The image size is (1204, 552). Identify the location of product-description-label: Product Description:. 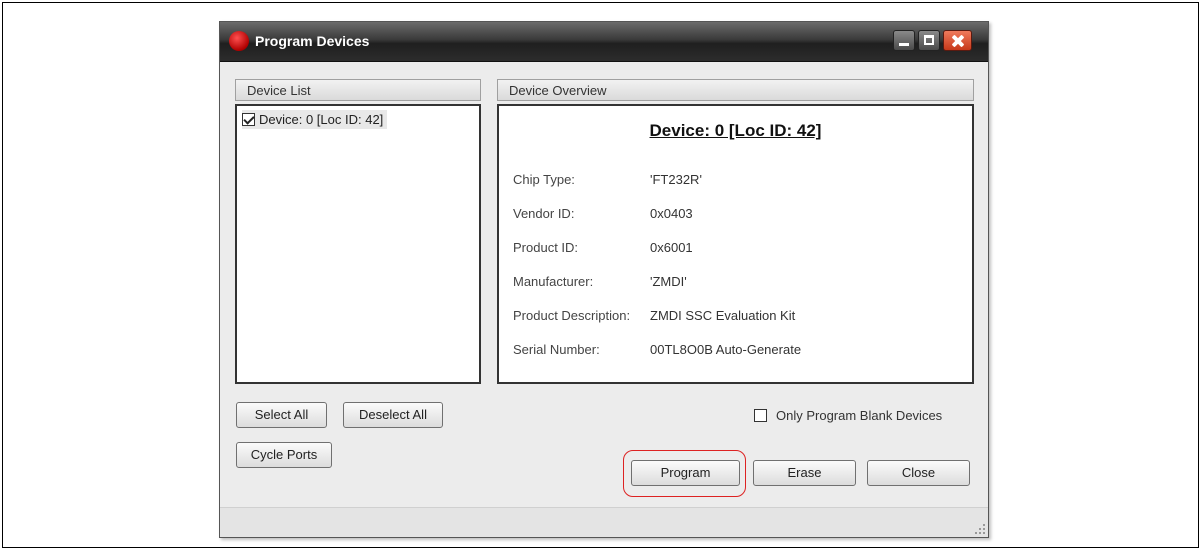
(572, 315).